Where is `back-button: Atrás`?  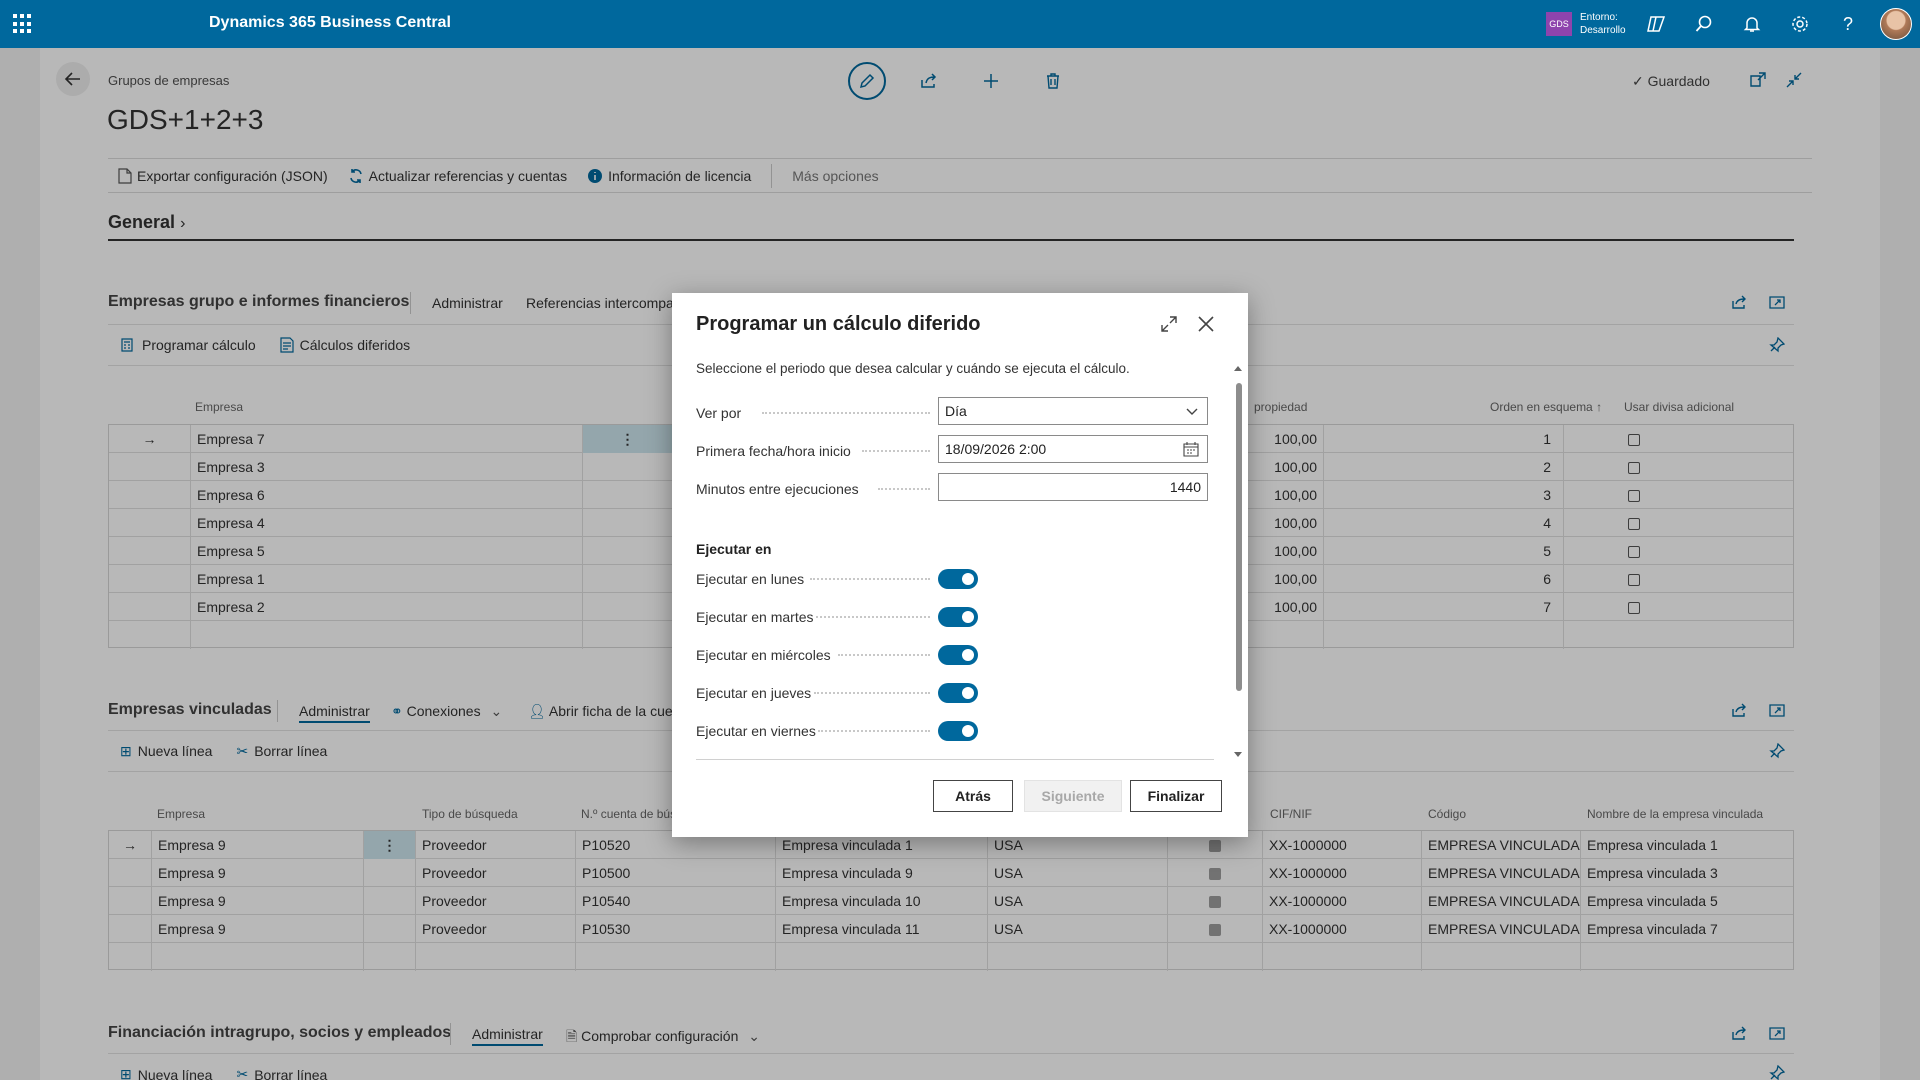 back-button: Atrás is located at coordinates (973, 796).